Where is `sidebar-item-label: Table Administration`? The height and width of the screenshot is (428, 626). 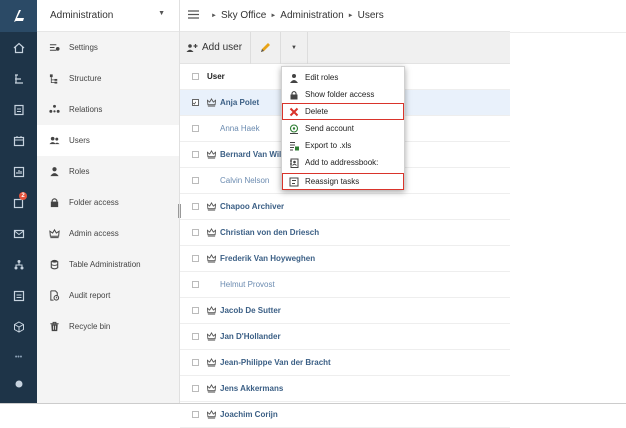
sidebar-item-label: Table Administration is located at coordinates (105, 264).